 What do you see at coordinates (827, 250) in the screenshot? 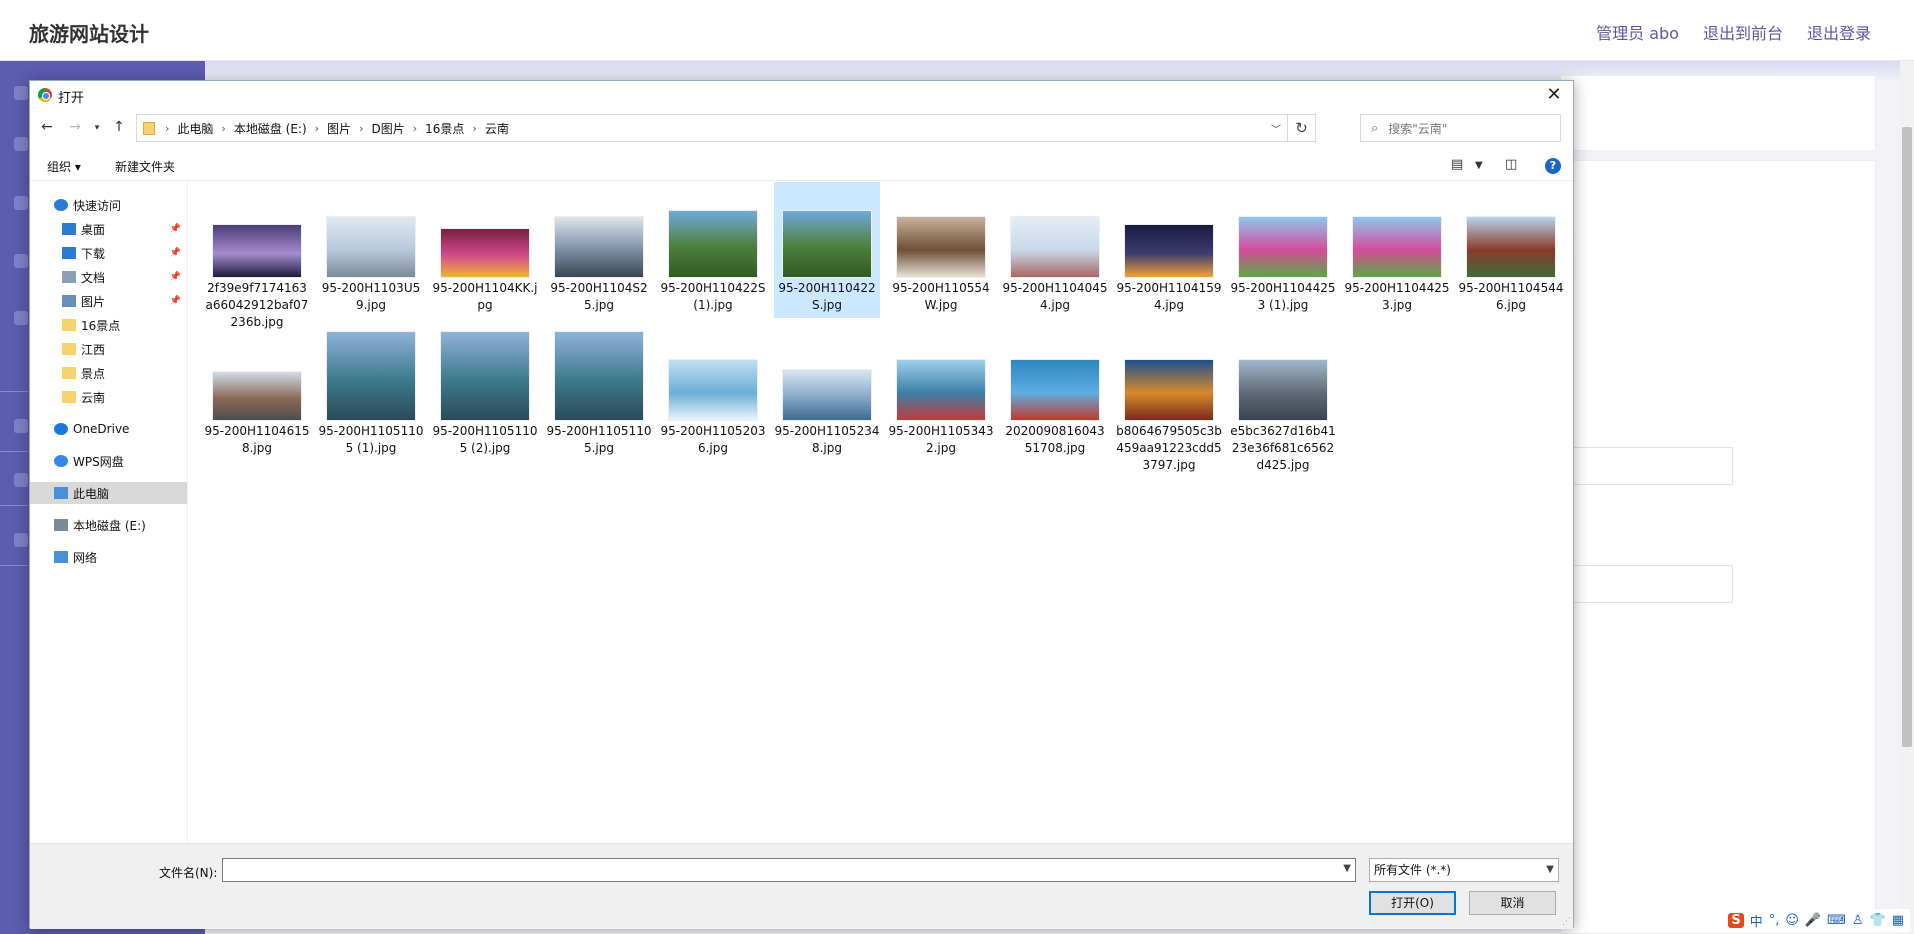
I see `file-item: 95-200H110422S.jpg` at bounding box center [827, 250].